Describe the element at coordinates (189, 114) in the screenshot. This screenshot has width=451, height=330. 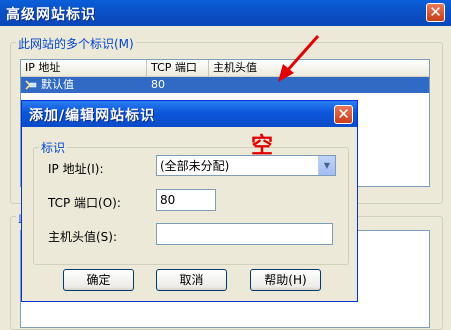
I see `dialog-title-bar: 添加/编辑网站标识 ✕` at that location.